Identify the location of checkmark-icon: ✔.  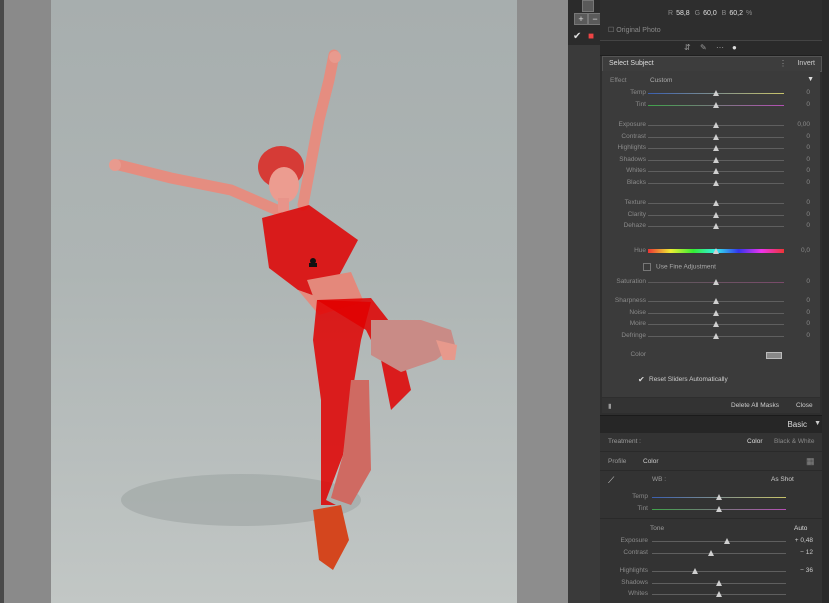
(577, 36).